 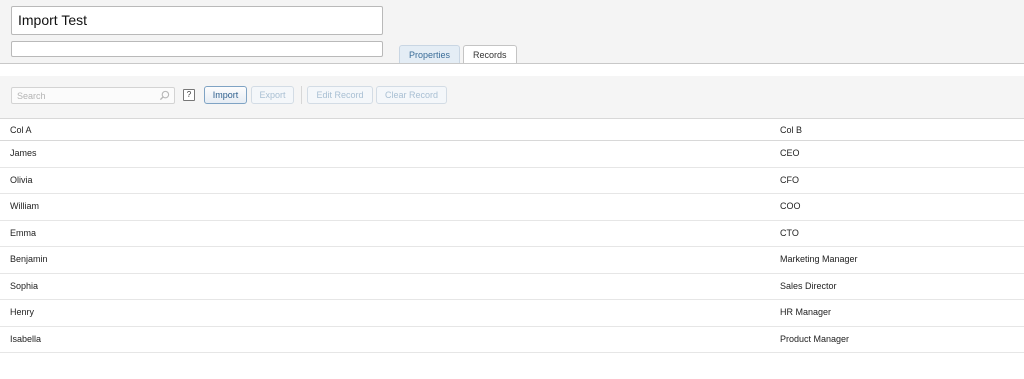 I want to click on edit-record-button: Edit Record, so click(x=340, y=95).